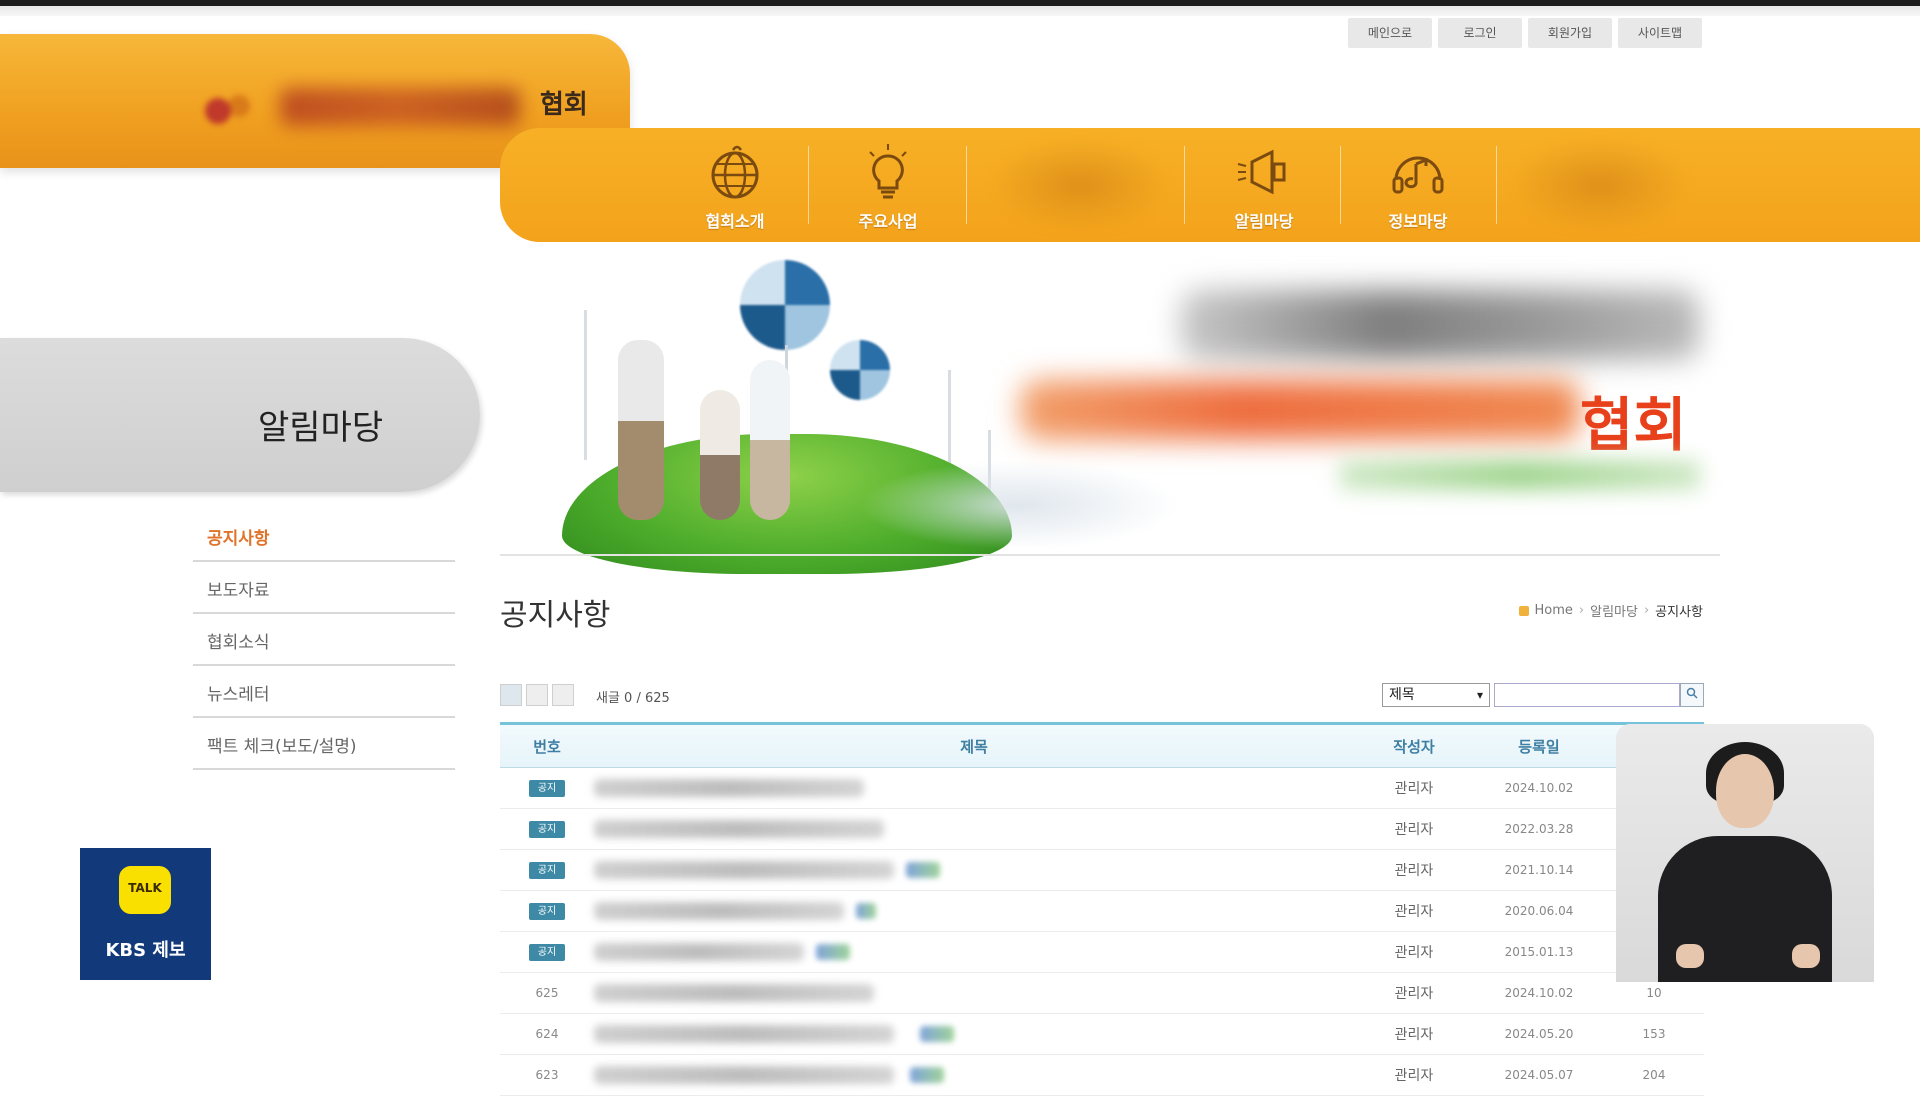  Describe the element at coordinates (1660, 33) in the screenshot. I see `sitemap-link: 사이트맵` at that location.